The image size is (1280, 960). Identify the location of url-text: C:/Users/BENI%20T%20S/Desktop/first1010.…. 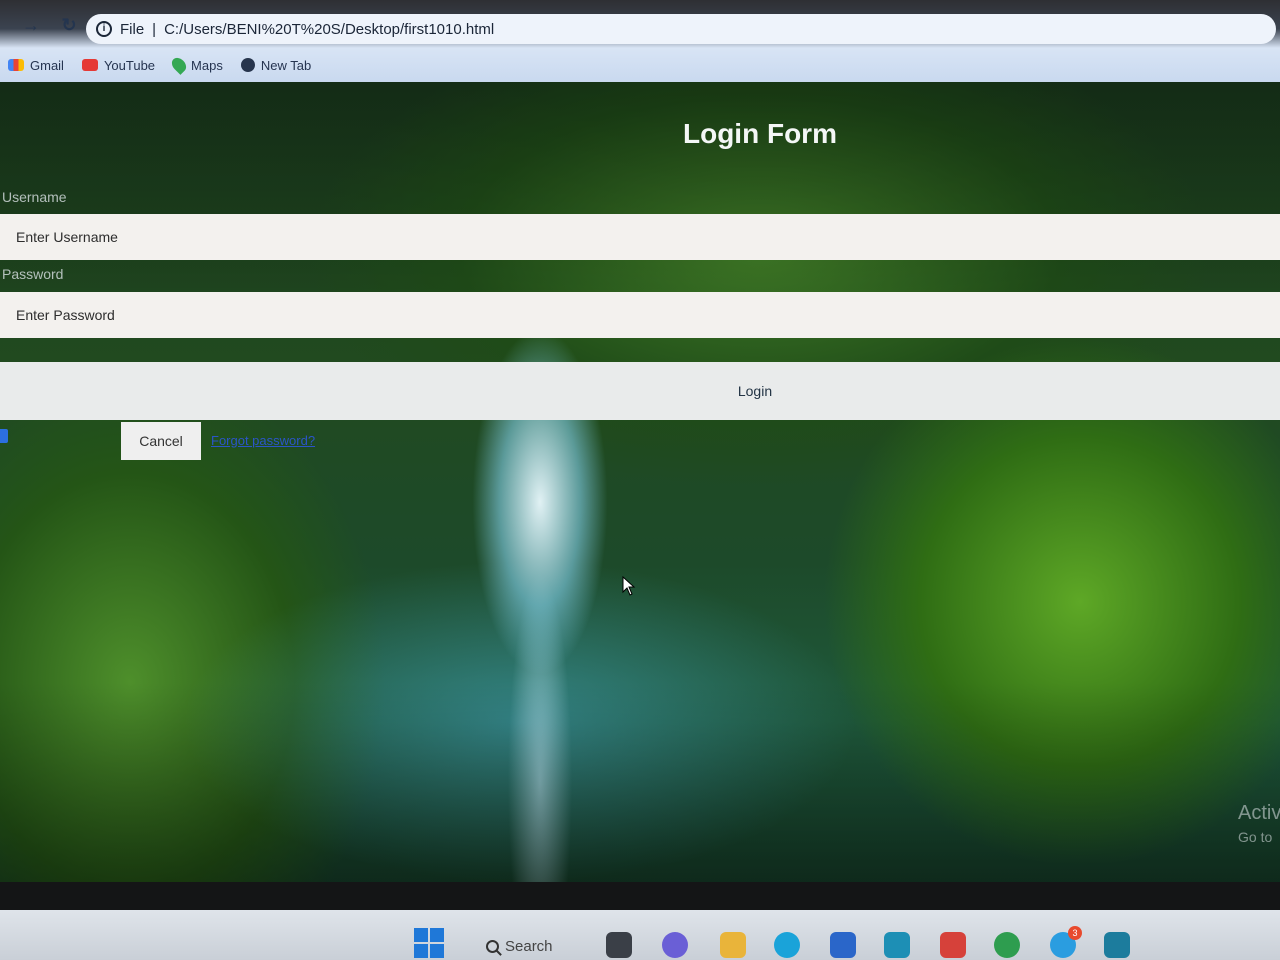
(329, 29).